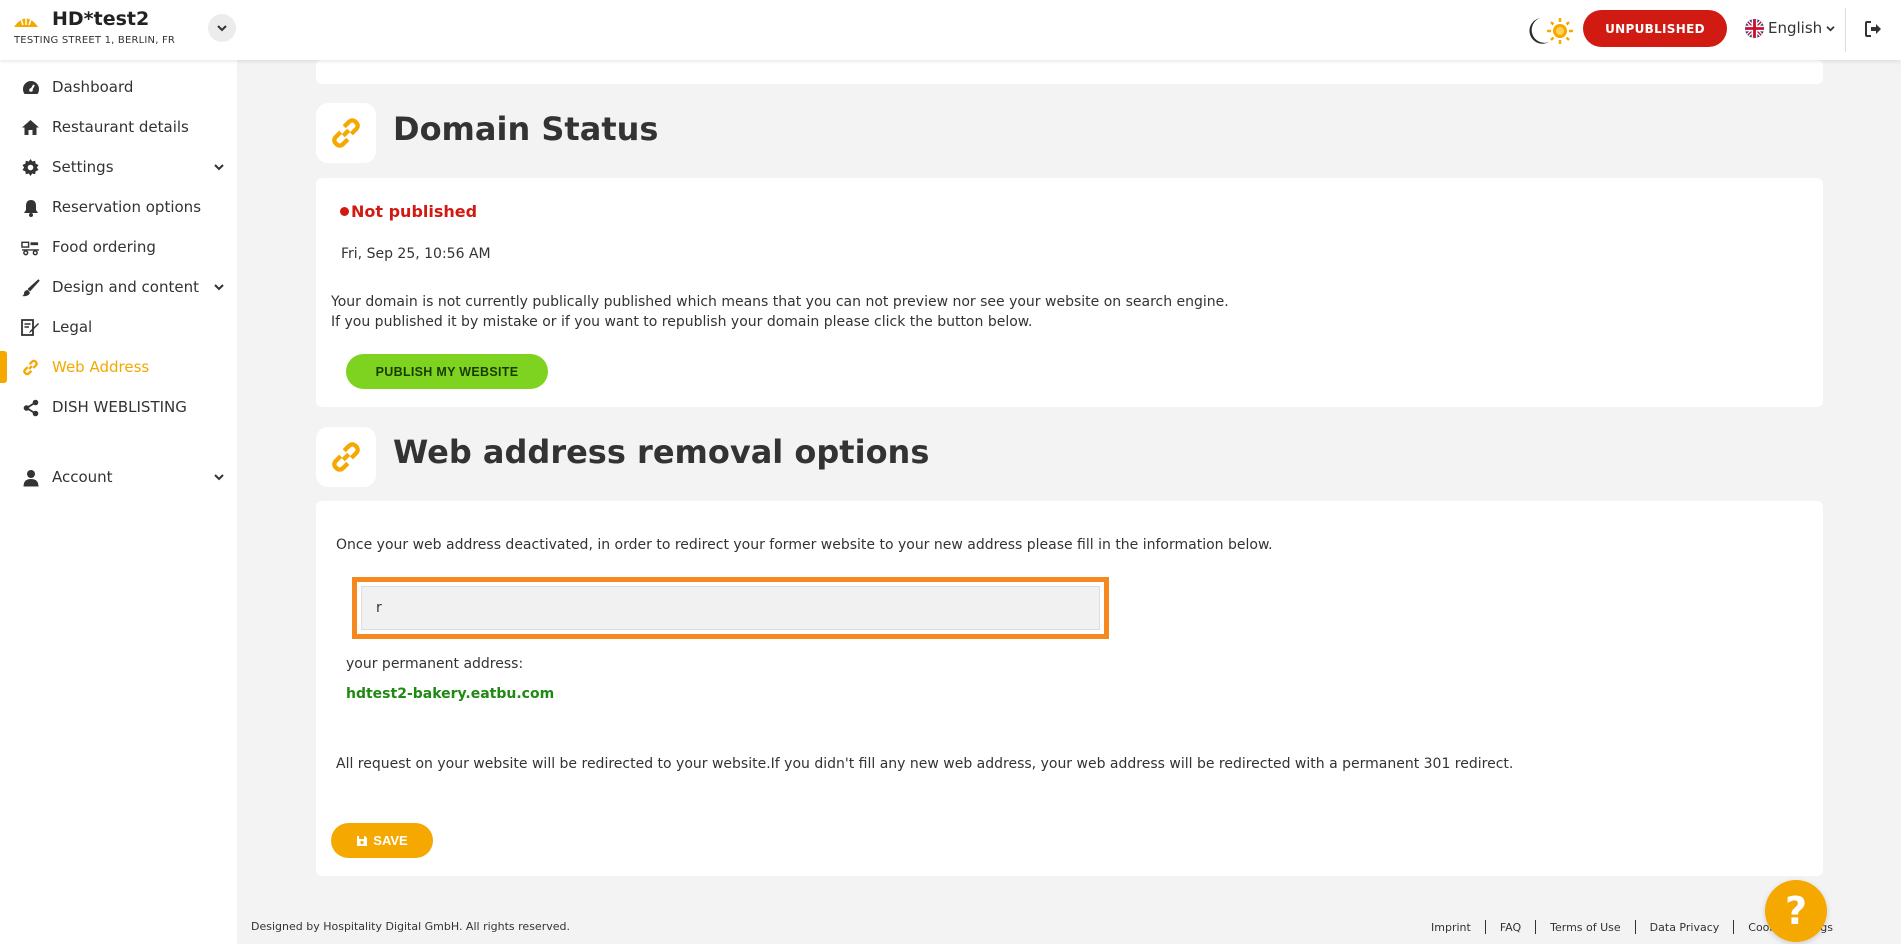 The image size is (1901, 944). Describe the element at coordinates (390, 840) in the screenshot. I see `save-button-label: SAVE` at that location.